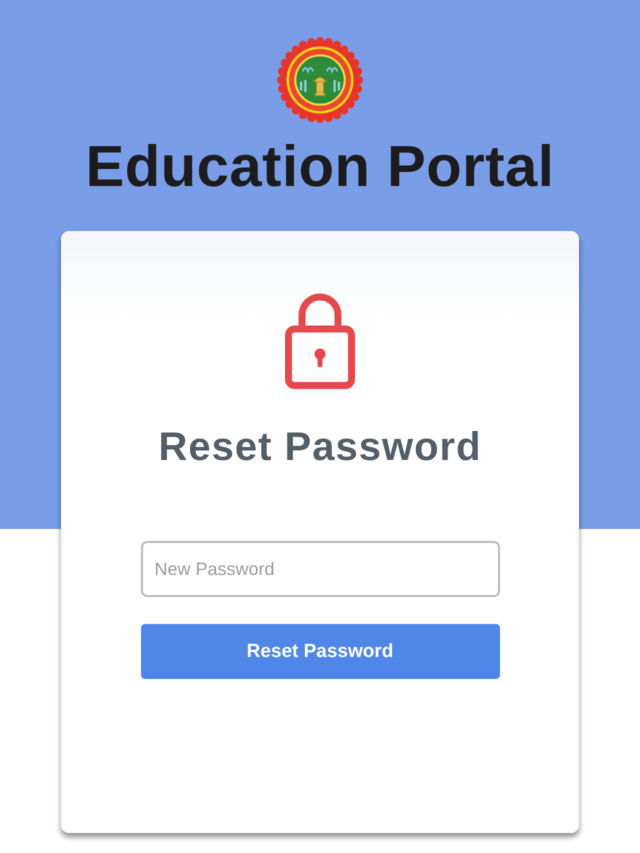 The width and height of the screenshot is (640, 853). I want to click on reset-heading: Reset Password, so click(320, 447).